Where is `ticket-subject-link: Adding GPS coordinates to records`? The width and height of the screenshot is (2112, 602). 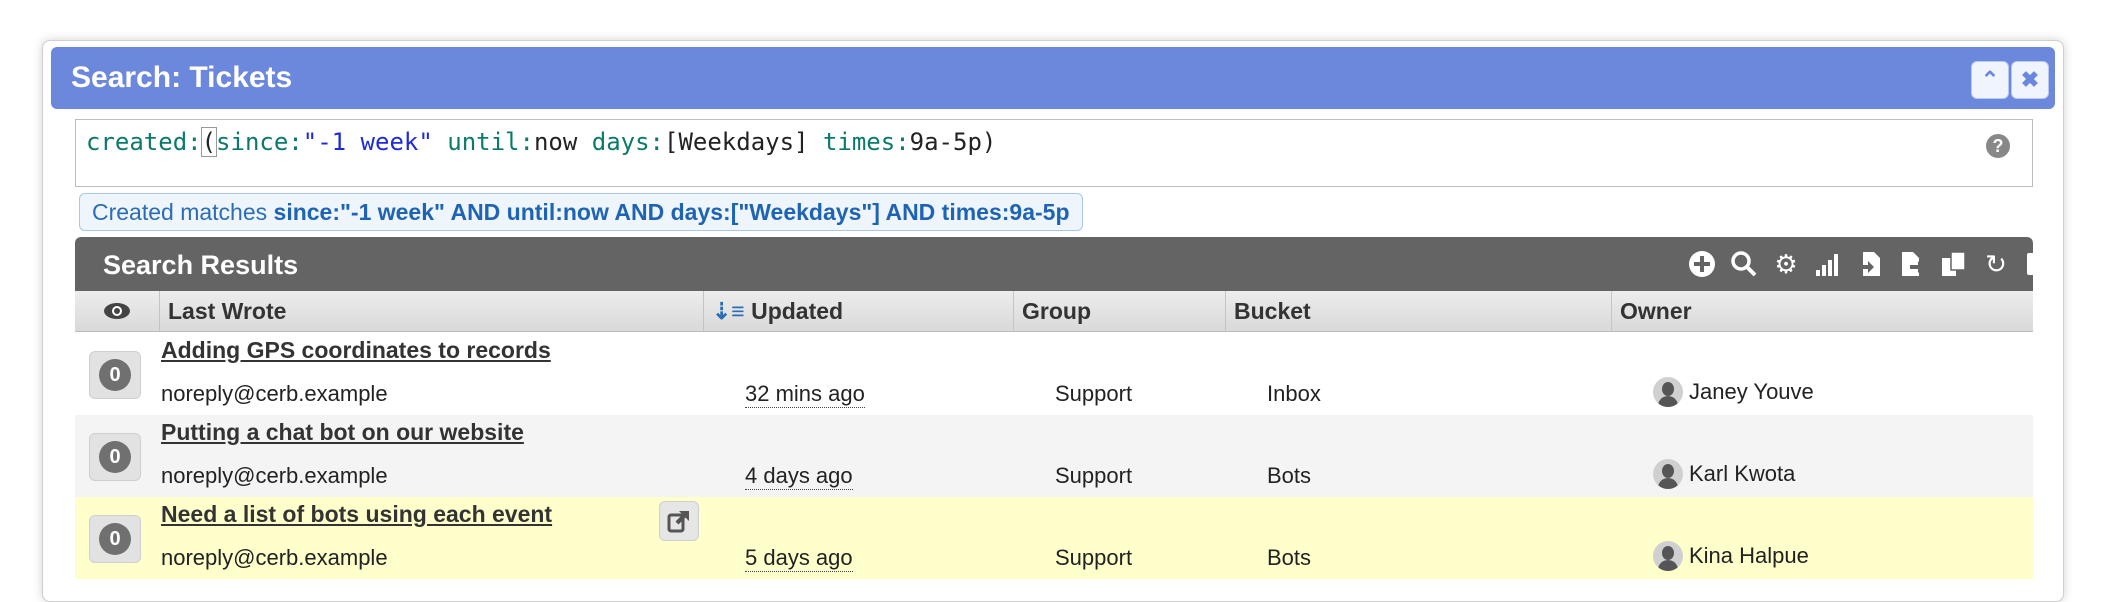
ticket-subject-link: Adding GPS coordinates to records is located at coordinates (356, 350).